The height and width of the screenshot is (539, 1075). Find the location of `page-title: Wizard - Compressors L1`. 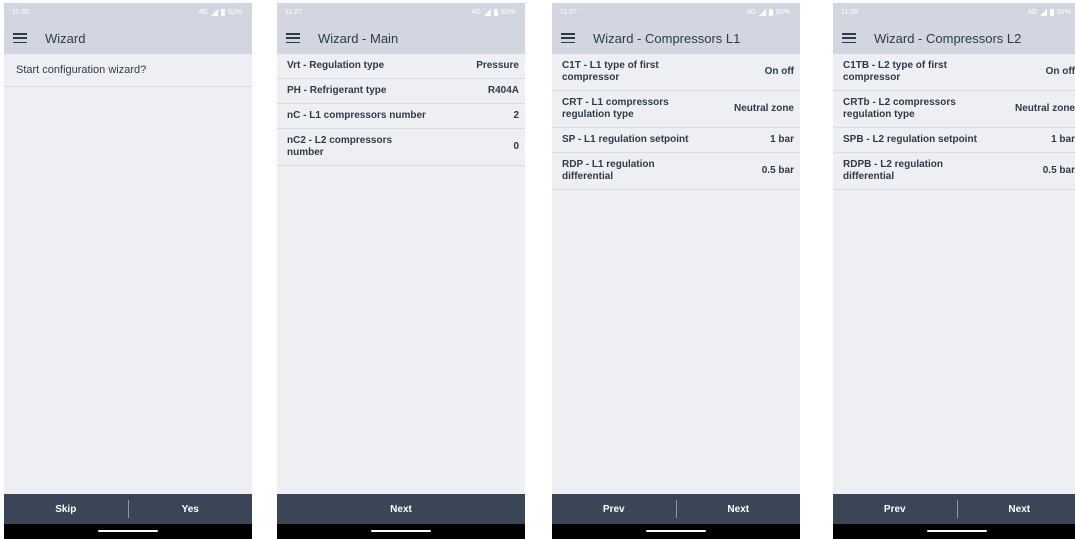

page-title: Wizard - Compressors L1 is located at coordinates (667, 38).